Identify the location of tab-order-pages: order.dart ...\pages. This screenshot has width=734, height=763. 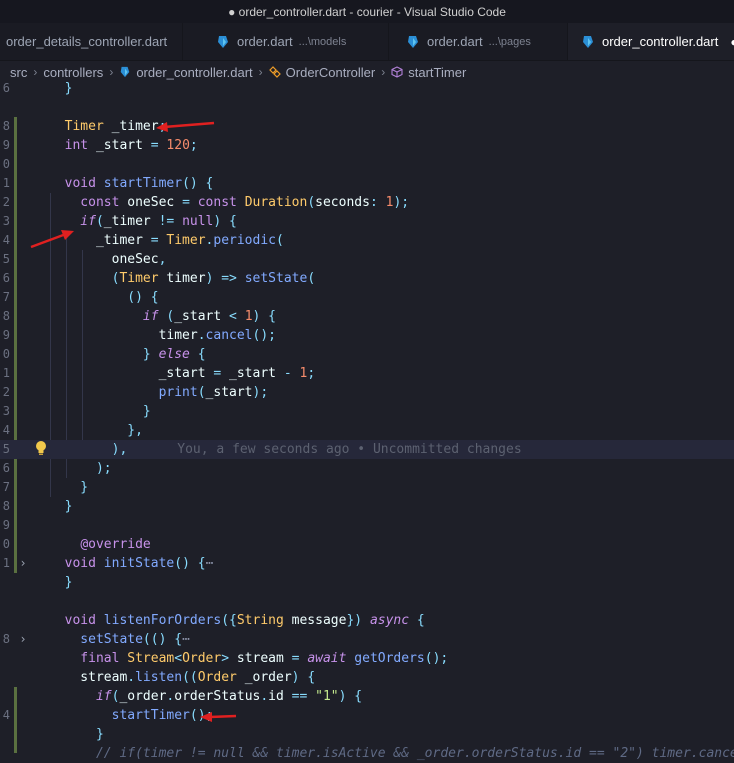
(478, 41).